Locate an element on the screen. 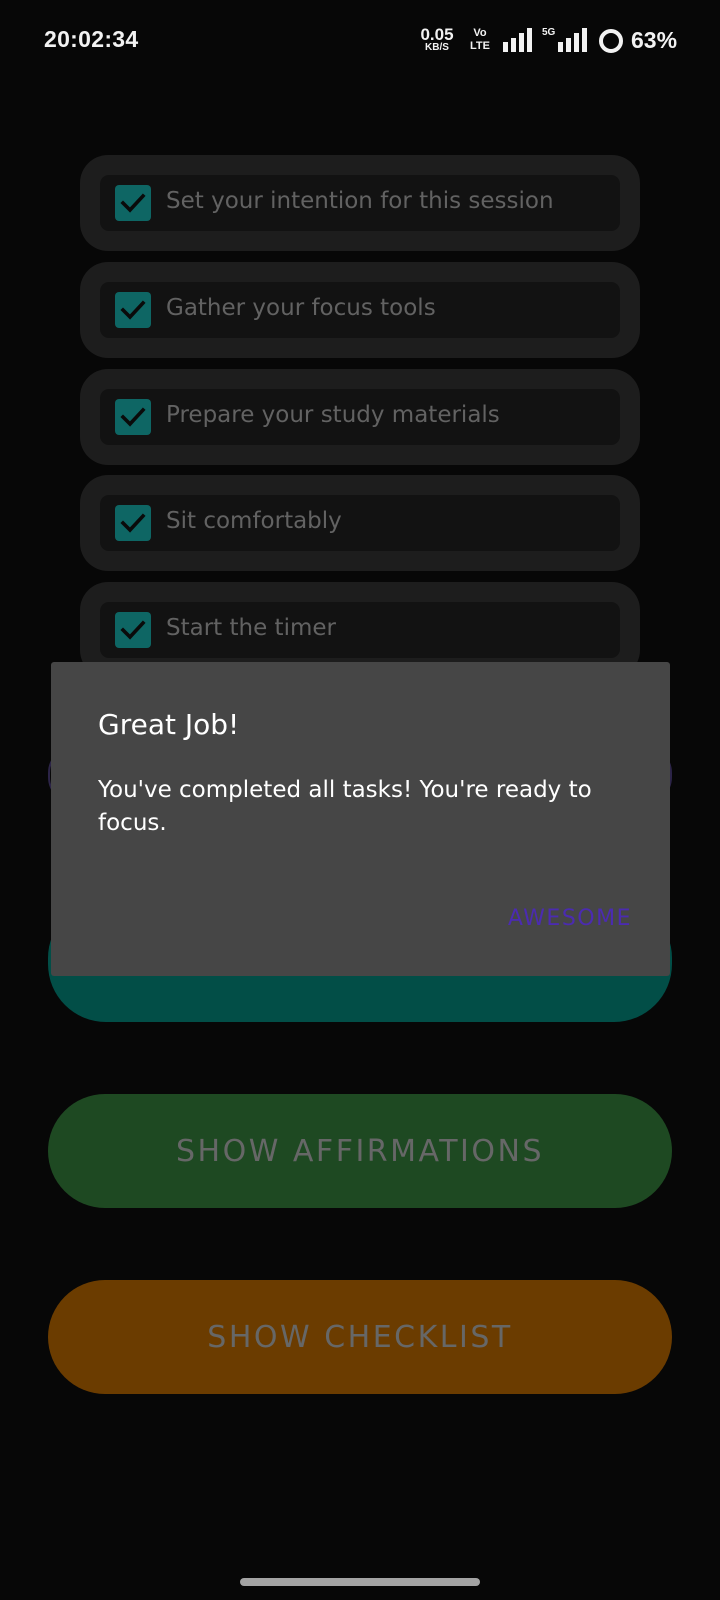 This screenshot has width=720, height=1600. checklist-item-label: Start the timer is located at coordinates (251, 628).